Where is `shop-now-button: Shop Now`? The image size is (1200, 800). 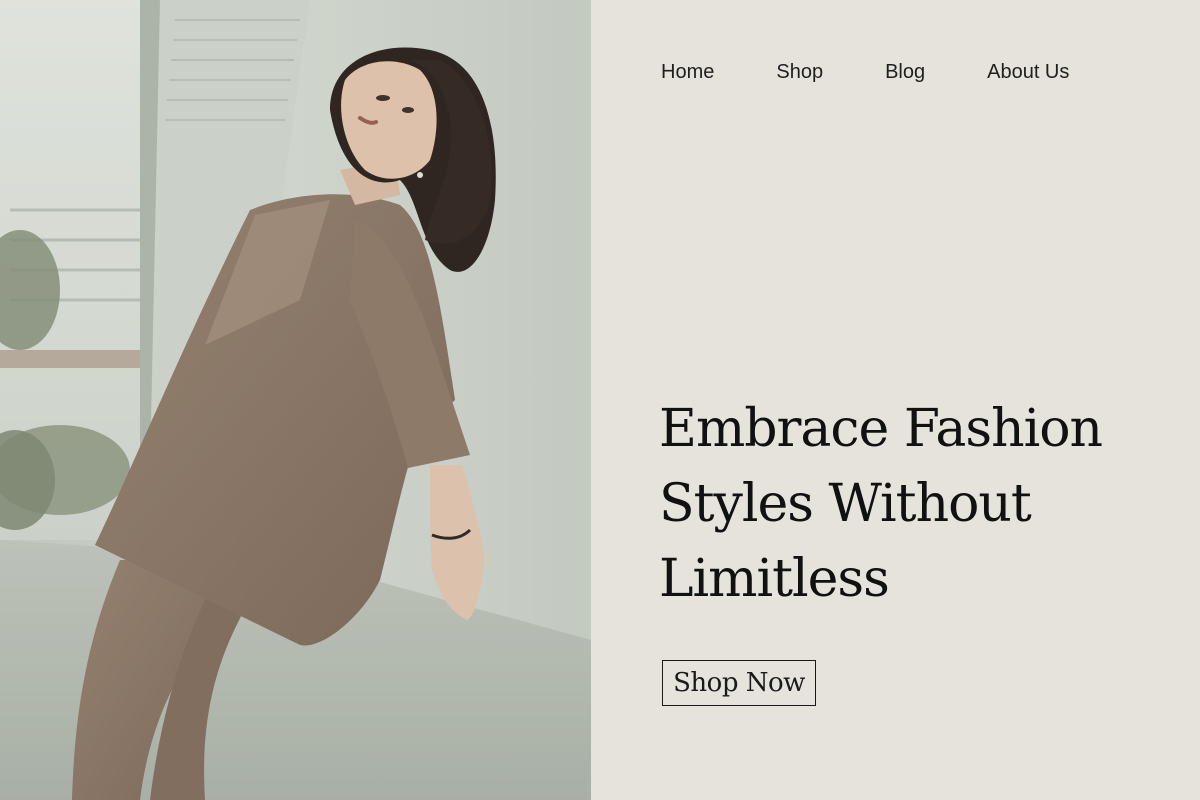 shop-now-button: Shop Now is located at coordinates (739, 683).